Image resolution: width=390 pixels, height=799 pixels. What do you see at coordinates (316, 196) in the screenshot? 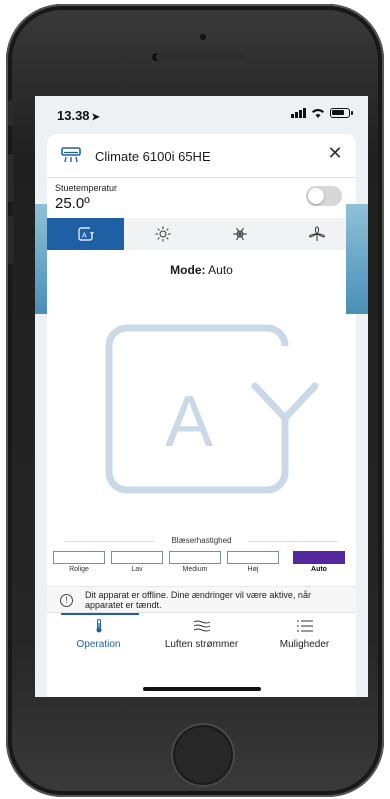
I see `toggle-knob` at bounding box center [316, 196].